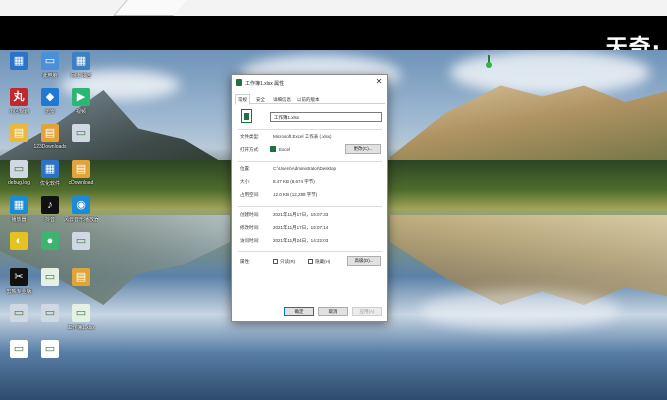  What do you see at coordinates (81, 328) in the screenshot?
I see `desktop-icon-label: 工作簿1.xlsx` at bounding box center [81, 328].